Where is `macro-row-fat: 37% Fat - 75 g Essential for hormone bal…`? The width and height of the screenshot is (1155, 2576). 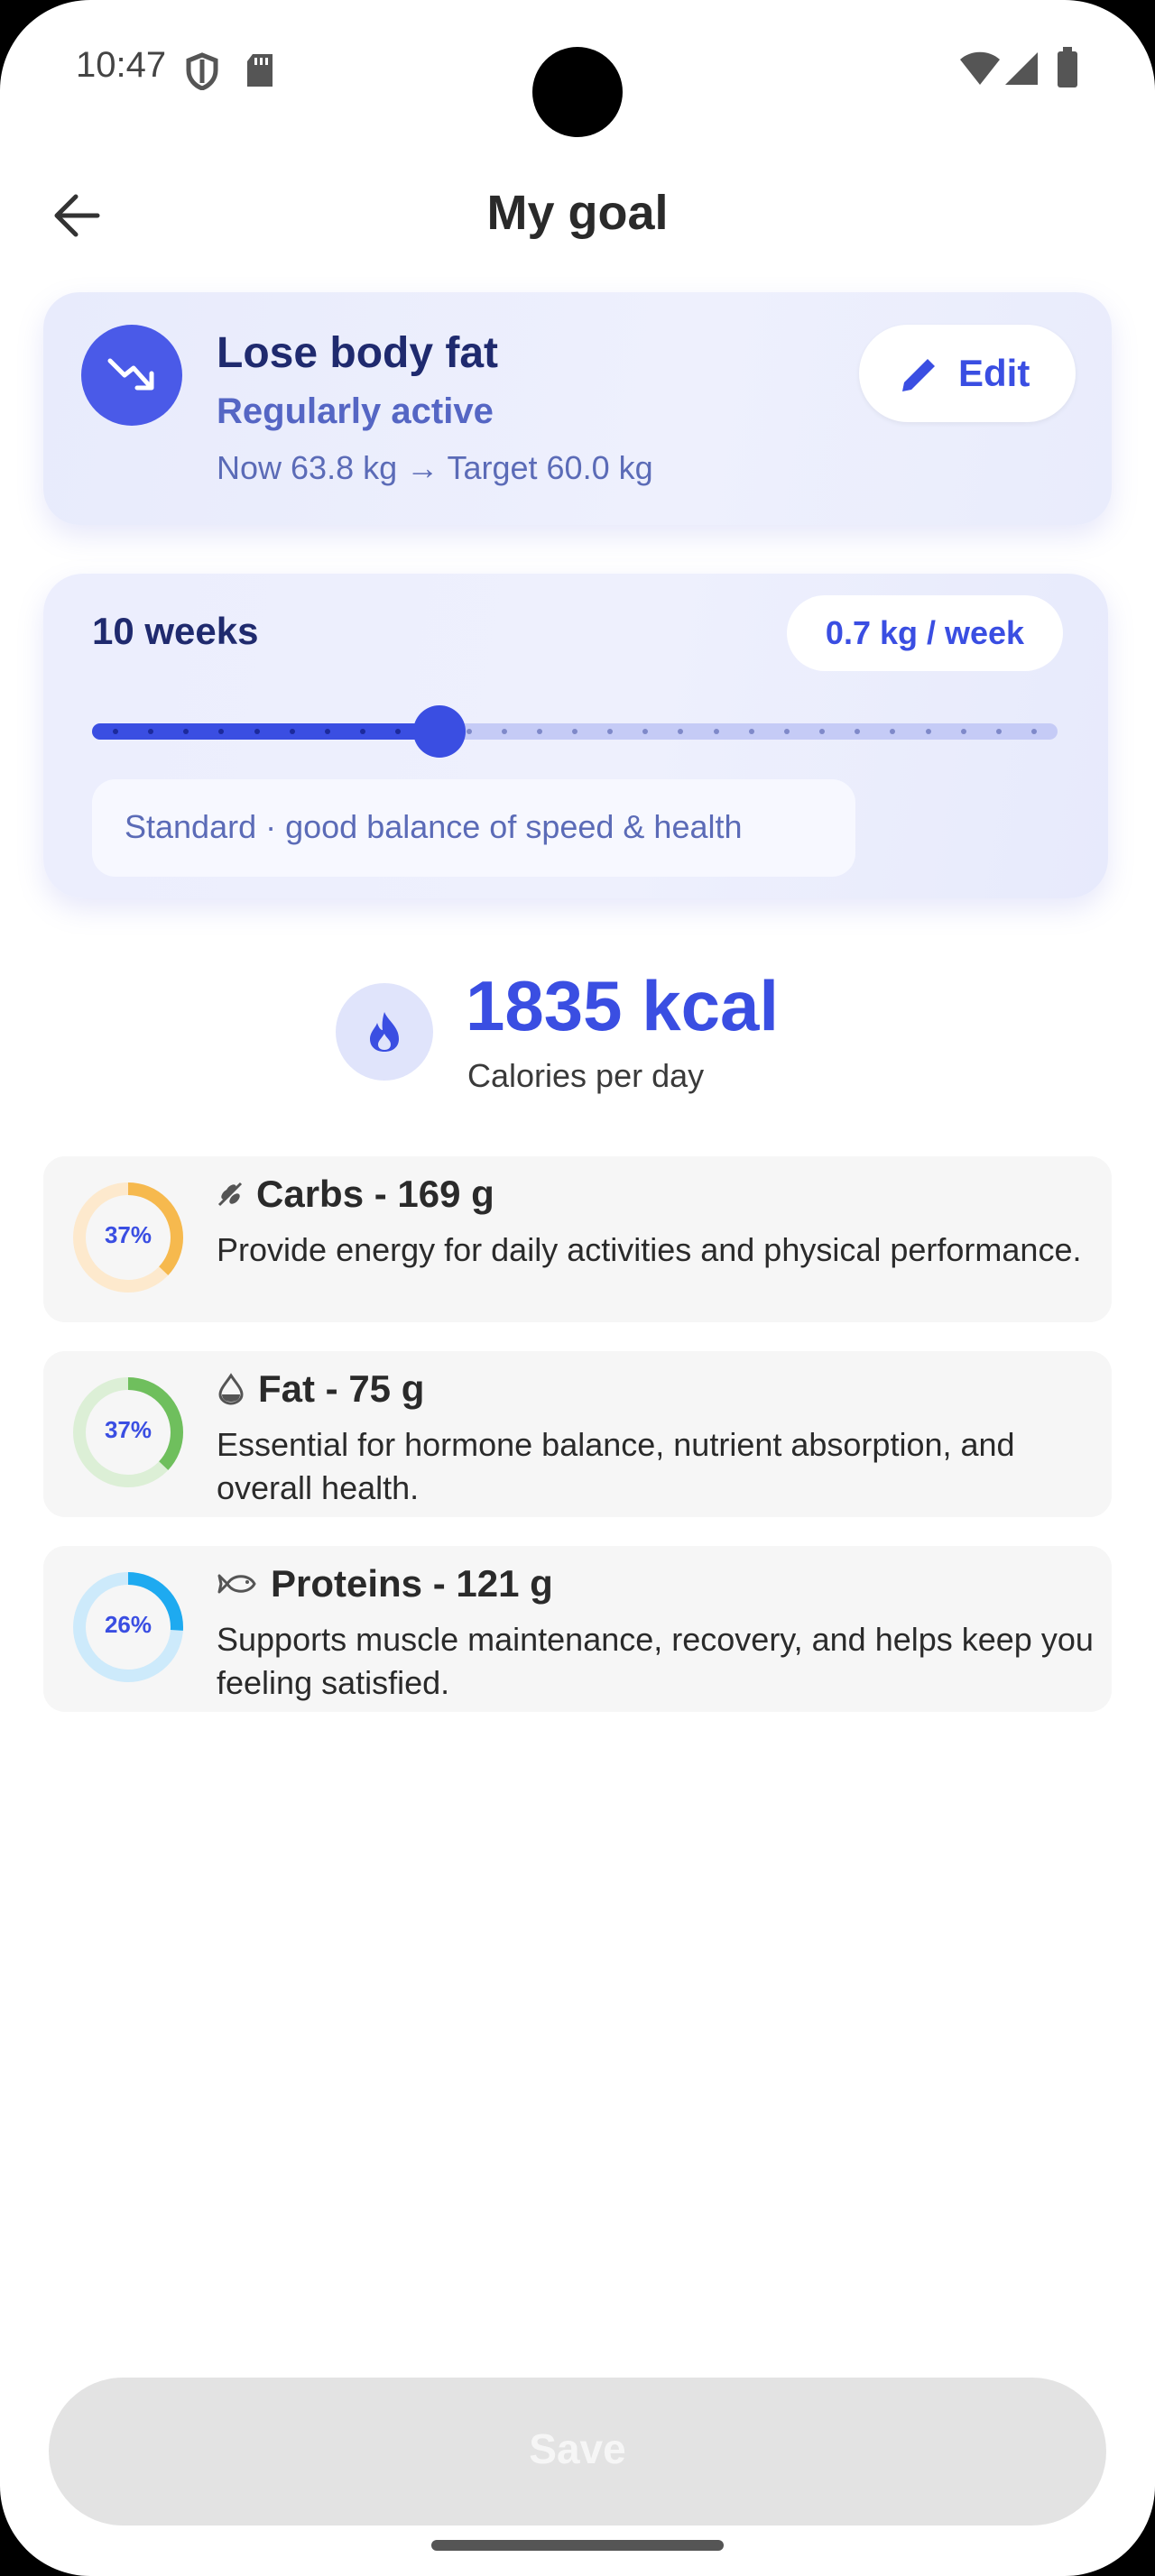 macro-row-fat: 37% Fat - 75 g Essential for hormone bal… is located at coordinates (577, 1434).